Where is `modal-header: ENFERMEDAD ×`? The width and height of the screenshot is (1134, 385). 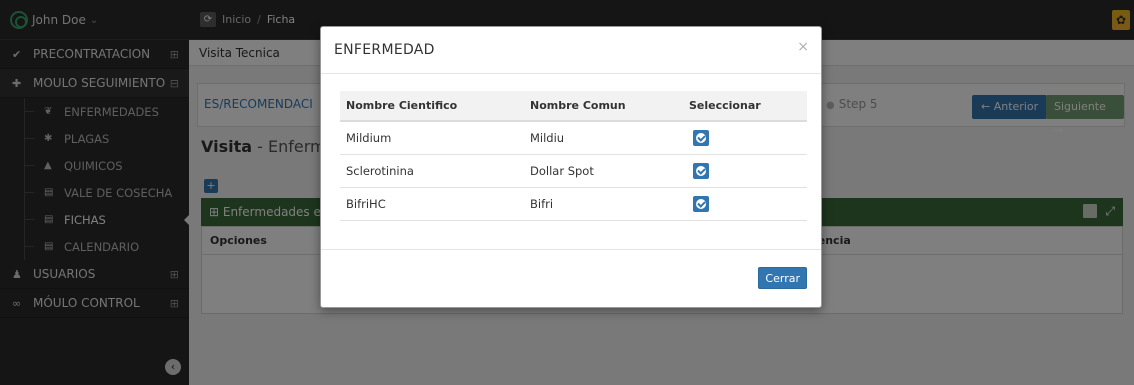
modal-header: ENFERMEDAD × is located at coordinates (571, 50).